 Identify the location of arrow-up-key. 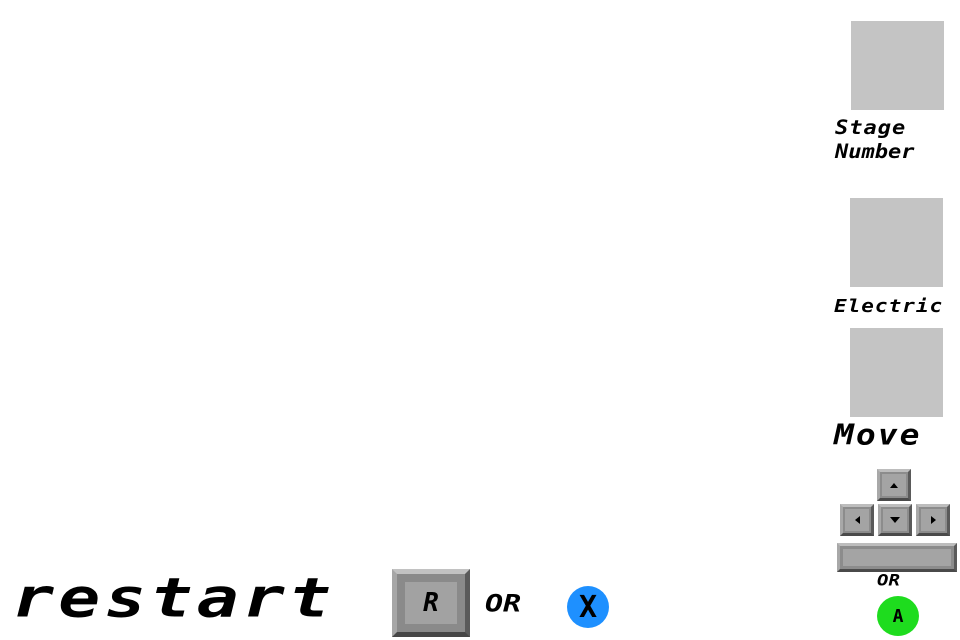
(894, 485).